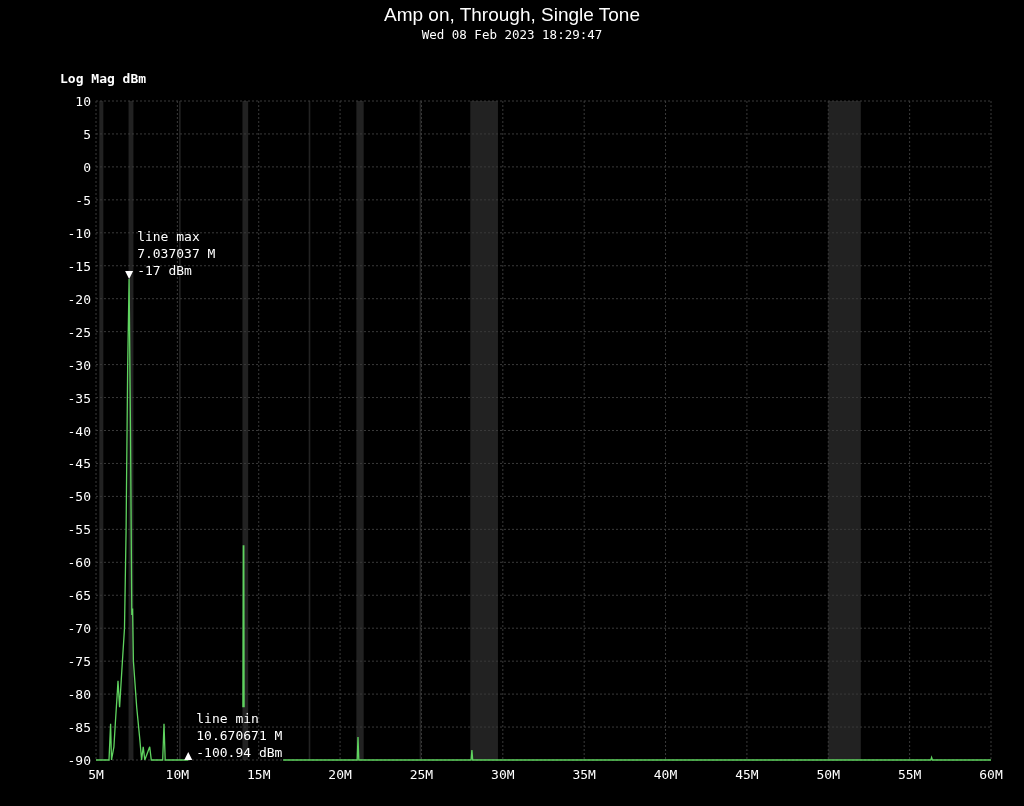 The height and width of the screenshot is (806, 1024). What do you see at coordinates (79, 431) in the screenshot?
I see `axis-tick-label: -40` at bounding box center [79, 431].